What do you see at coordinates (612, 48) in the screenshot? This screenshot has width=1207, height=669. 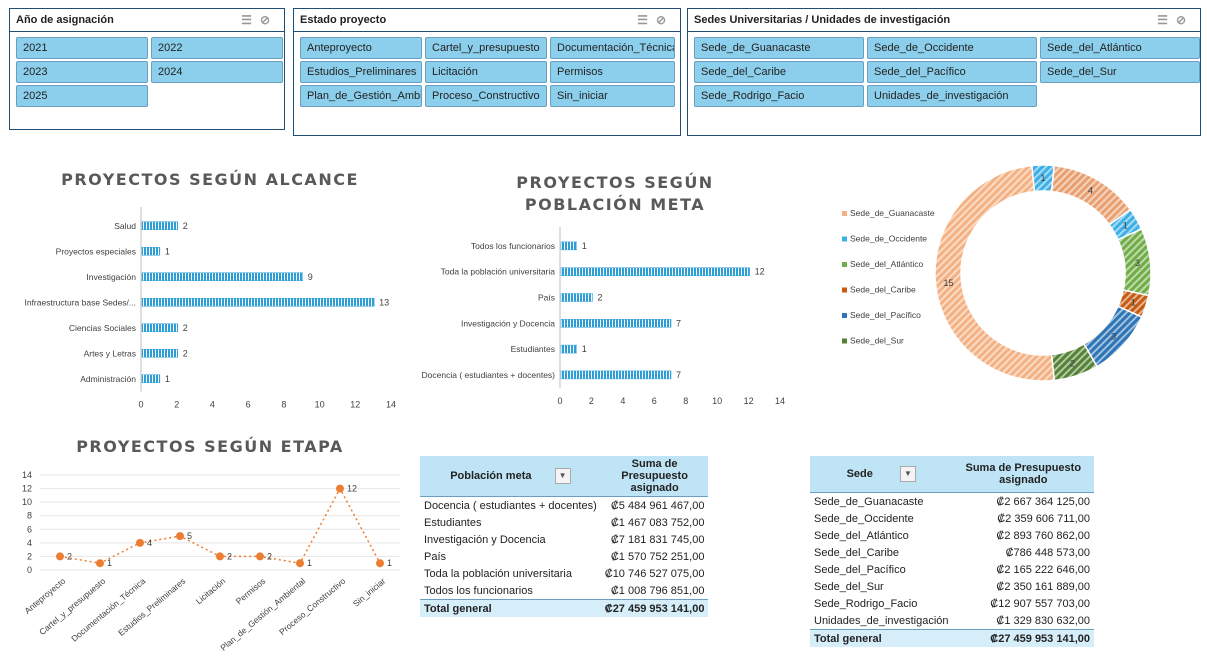 I see `estado-slicer-button: Documentación_Técnica` at bounding box center [612, 48].